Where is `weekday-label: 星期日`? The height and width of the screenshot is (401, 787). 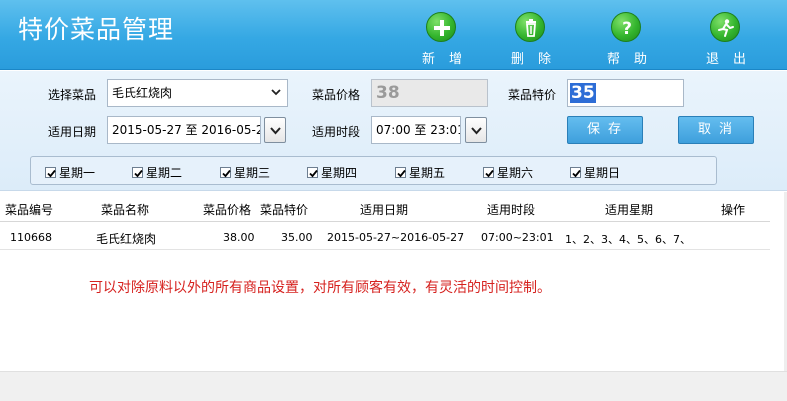
weekday-label: 星期日 is located at coordinates (602, 173).